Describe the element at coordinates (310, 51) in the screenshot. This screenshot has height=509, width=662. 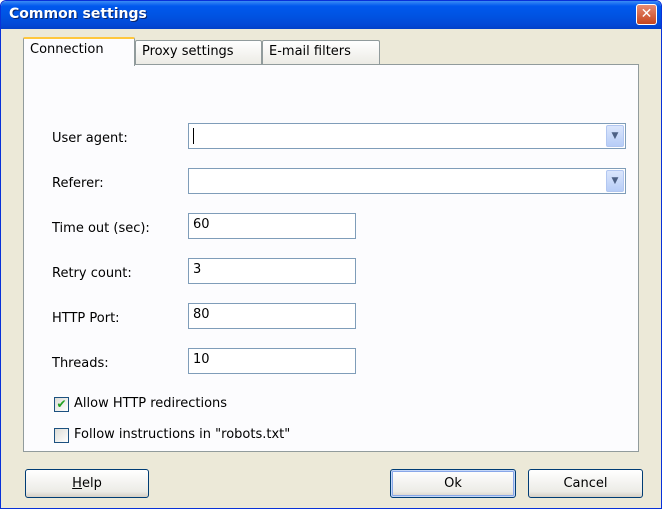
I see `tab-email-filters-label: E-mail filters` at that location.